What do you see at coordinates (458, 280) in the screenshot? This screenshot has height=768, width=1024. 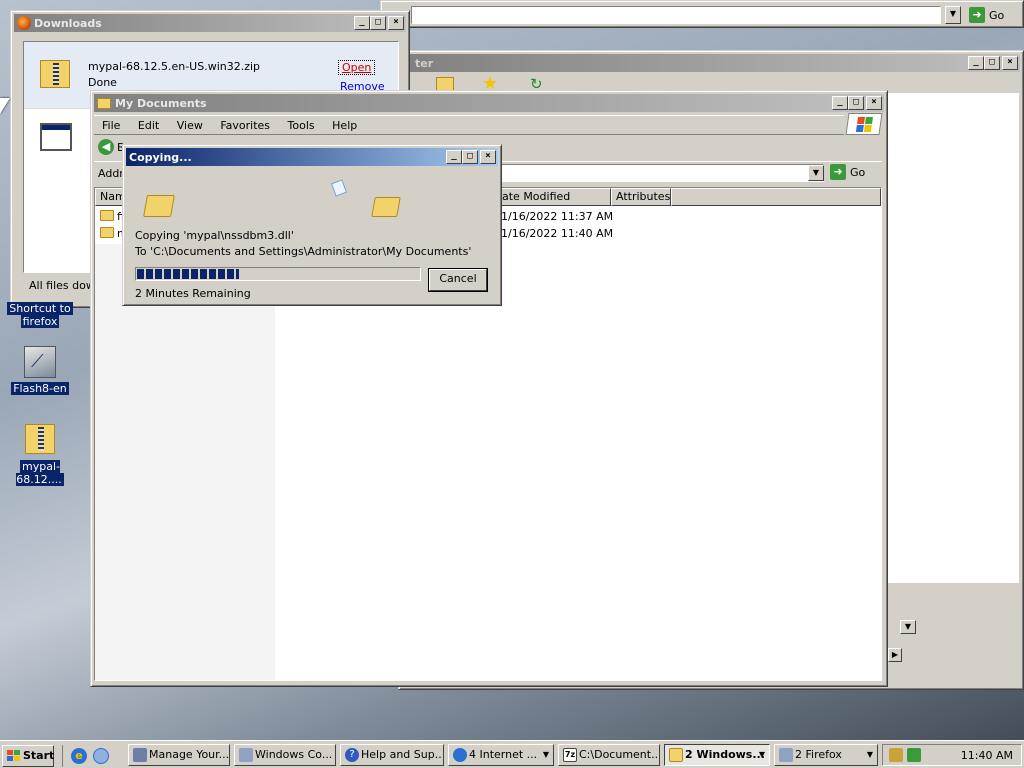 I see `cancel-button: Cancel` at bounding box center [458, 280].